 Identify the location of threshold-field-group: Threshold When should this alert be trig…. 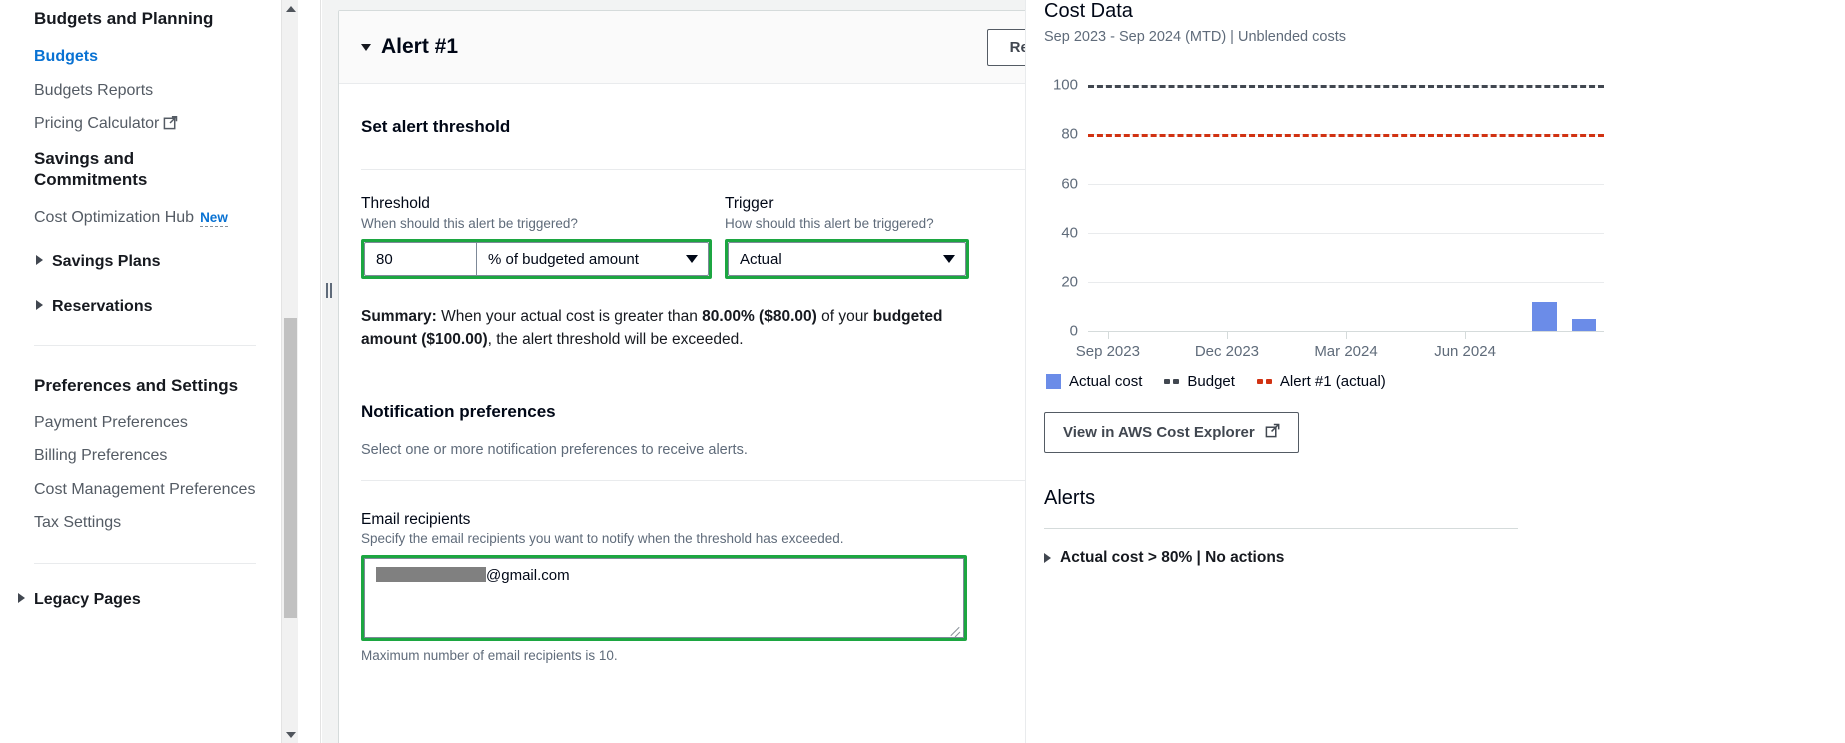
(541, 237).